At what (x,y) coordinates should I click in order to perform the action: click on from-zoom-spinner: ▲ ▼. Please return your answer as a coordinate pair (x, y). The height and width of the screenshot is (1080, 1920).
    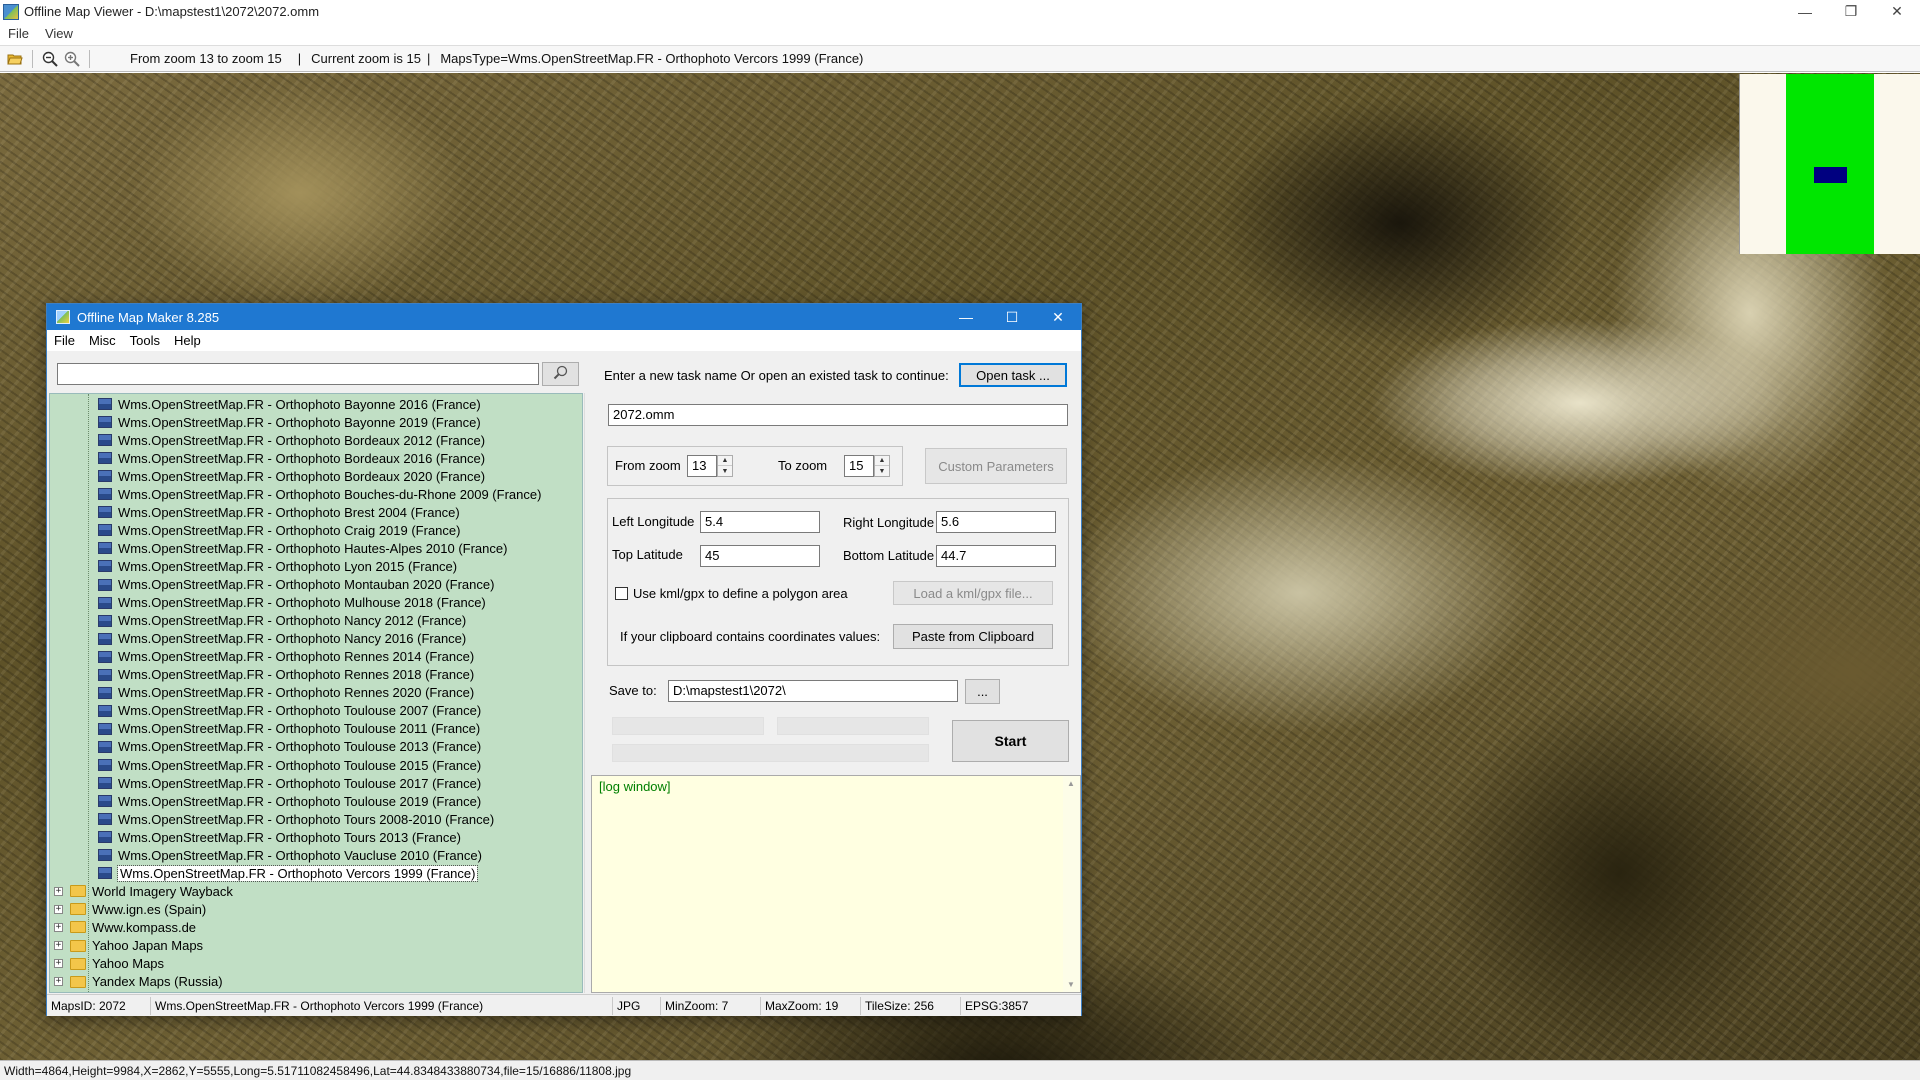
    Looking at the image, I should click on (725, 466).